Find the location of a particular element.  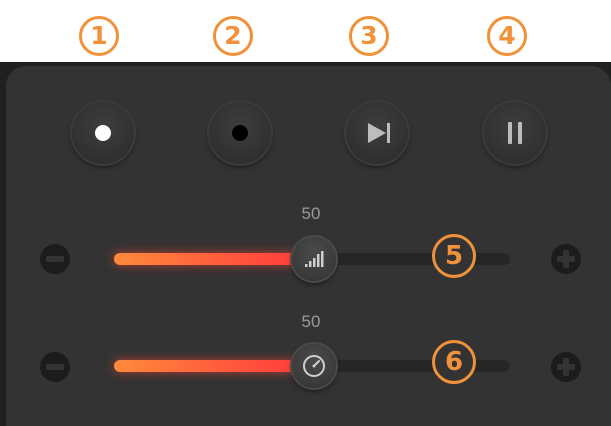

black-dot-icon is located at coordinates (240, 133).